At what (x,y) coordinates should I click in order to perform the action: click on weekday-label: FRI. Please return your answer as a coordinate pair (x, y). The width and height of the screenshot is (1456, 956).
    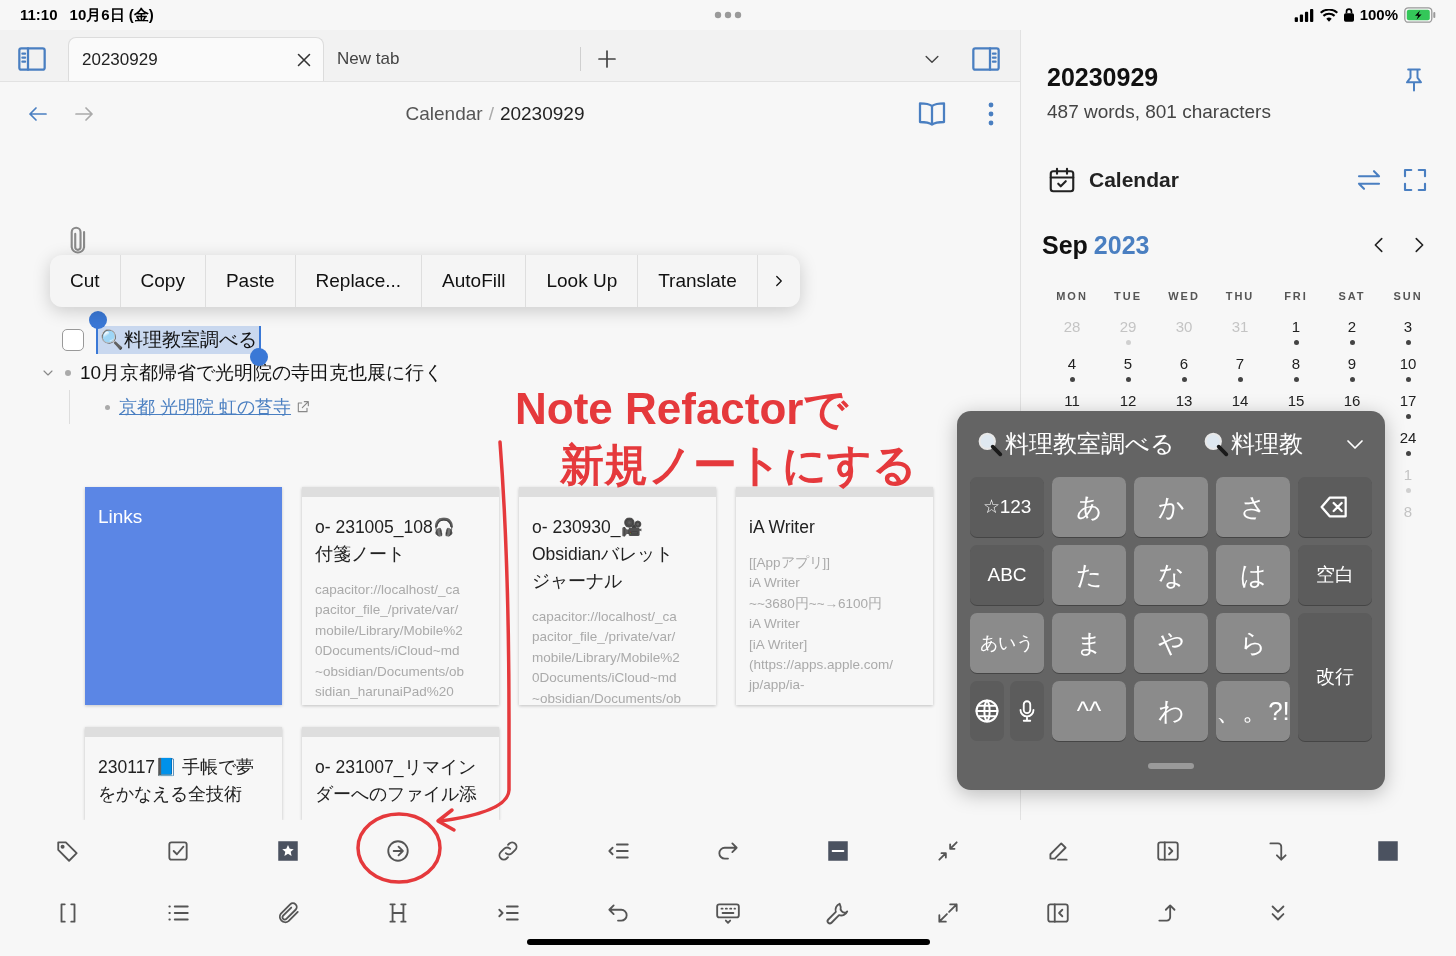
    Looking at the image, I should click on (1296, 296).